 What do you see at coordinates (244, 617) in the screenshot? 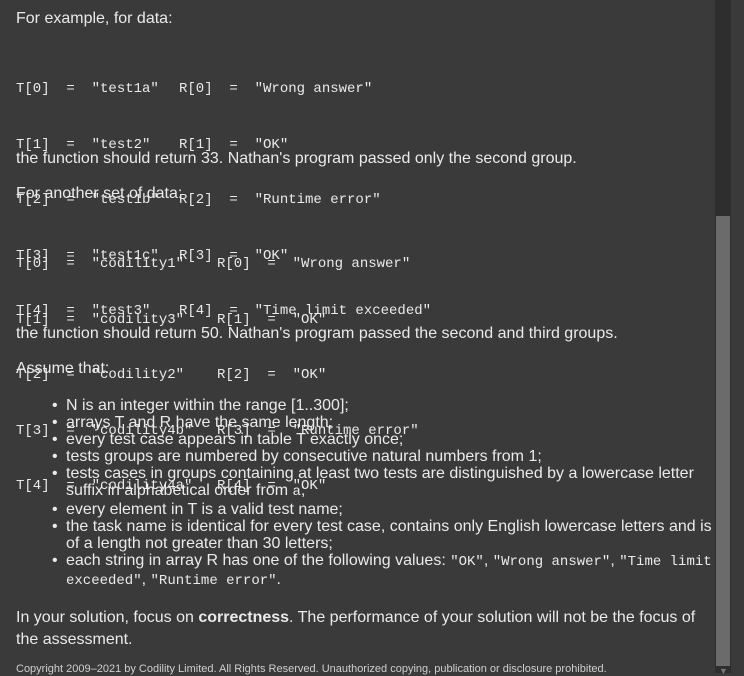
I see `focus-emphasis: correctness` at bounding box center [244, 617].